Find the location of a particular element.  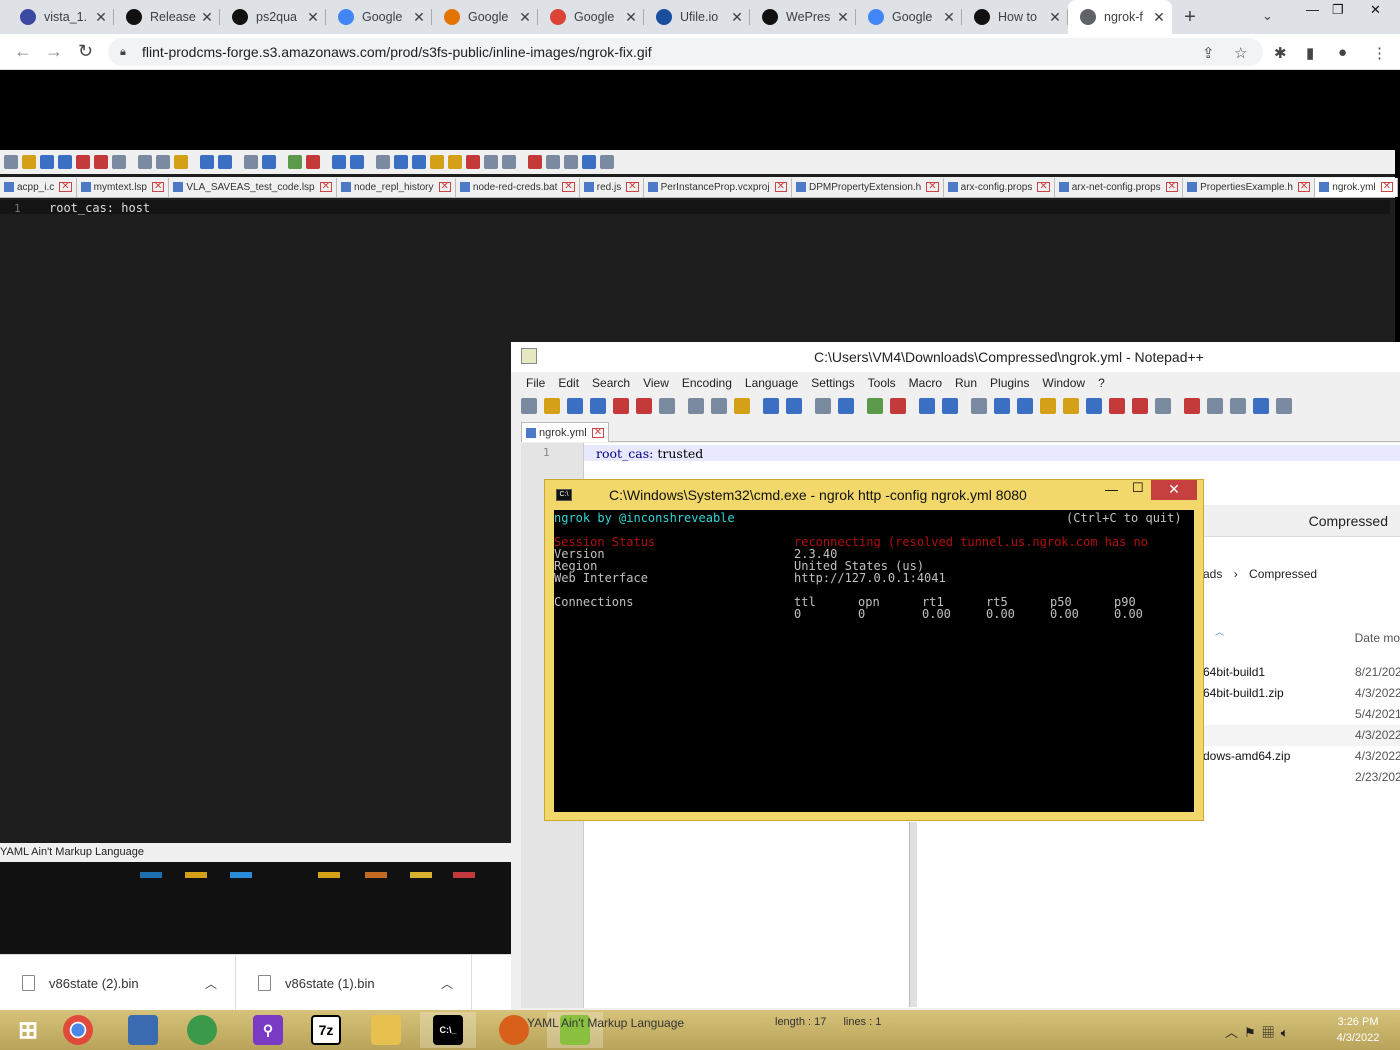

lock-icon: 🔒︎ is located at coordinates (127, 52).